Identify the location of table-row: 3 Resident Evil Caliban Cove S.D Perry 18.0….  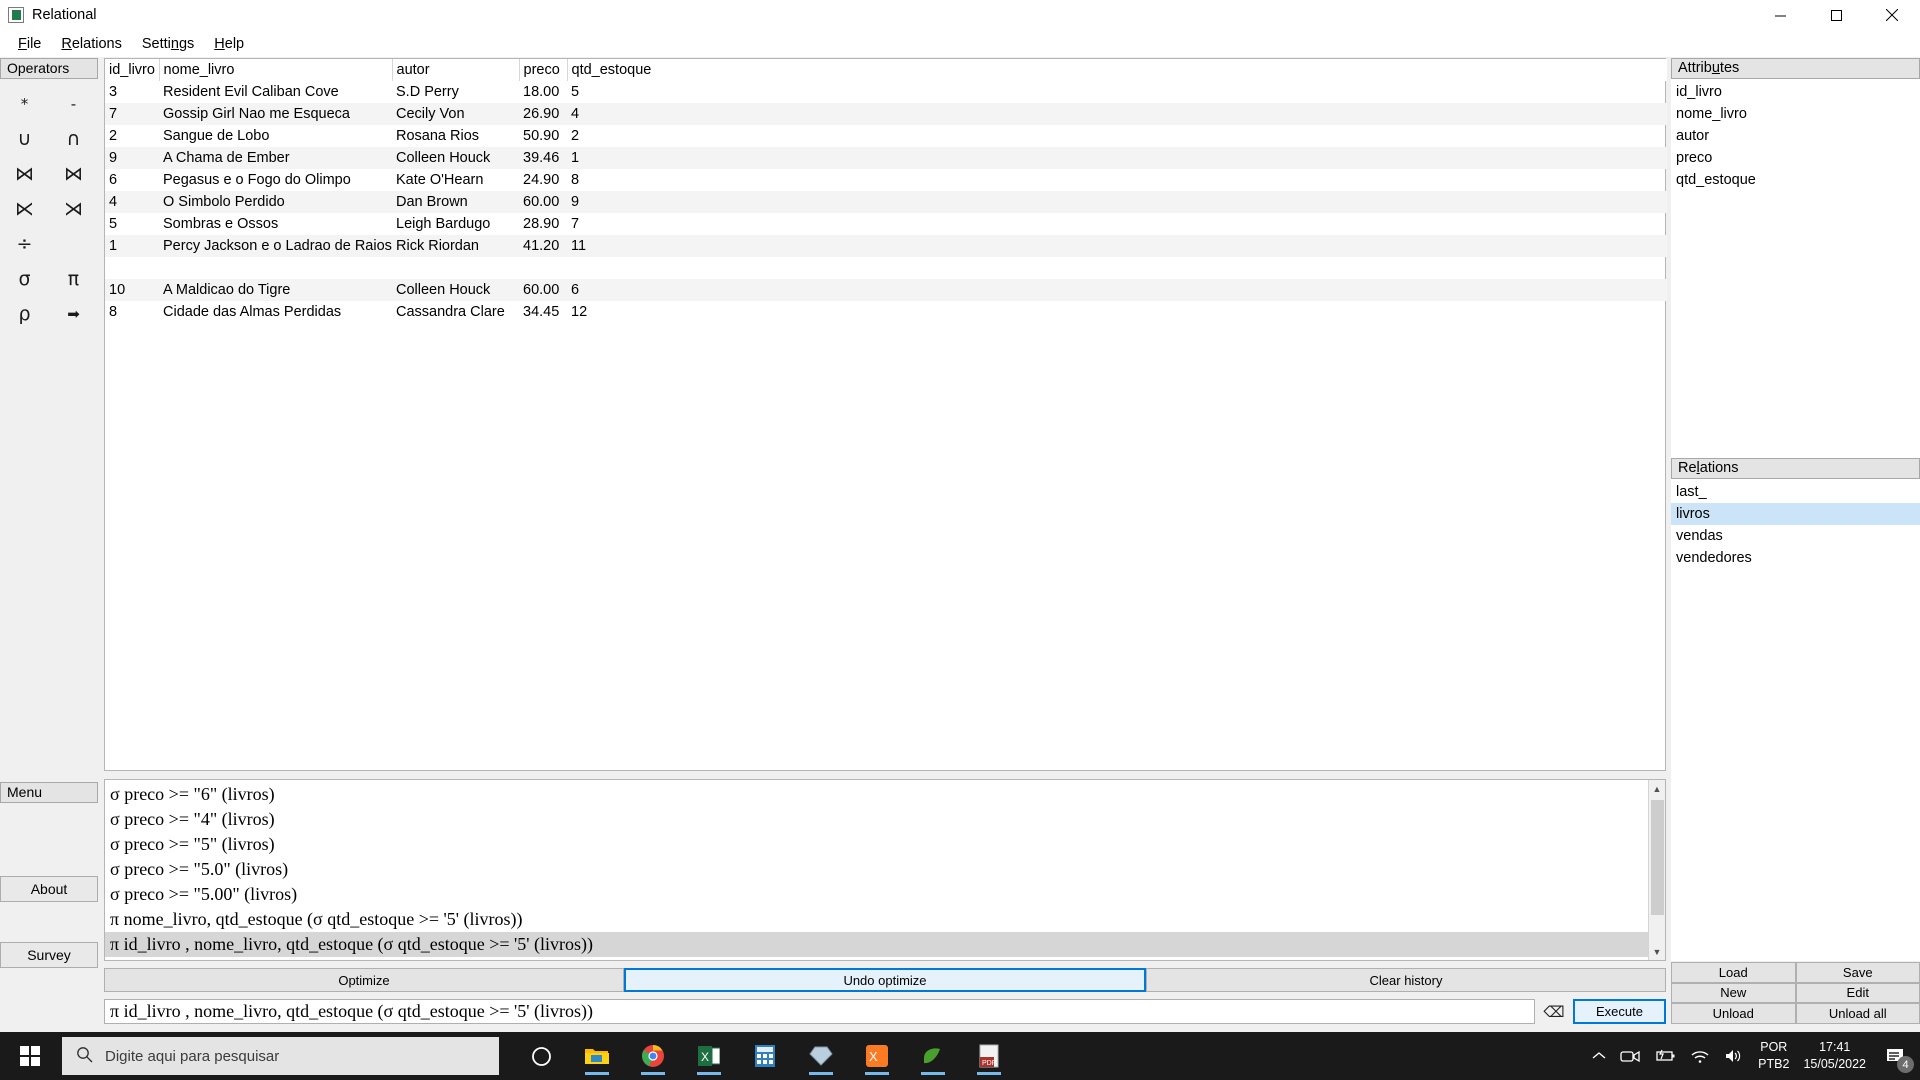
(886, 92).